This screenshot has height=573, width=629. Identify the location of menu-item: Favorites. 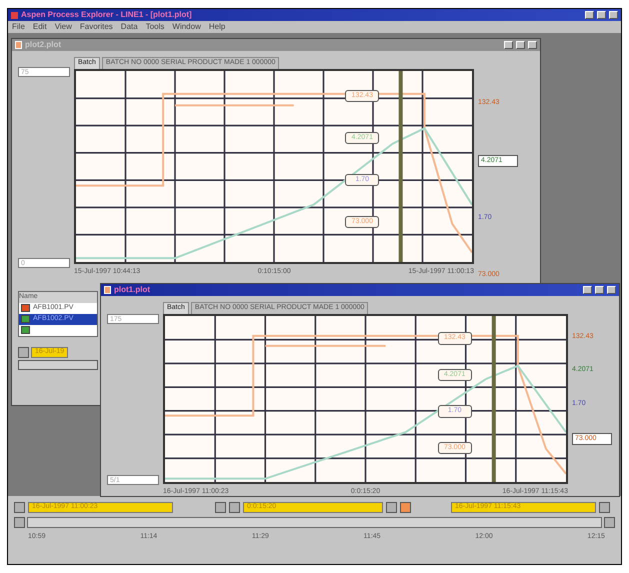
(96, 27).